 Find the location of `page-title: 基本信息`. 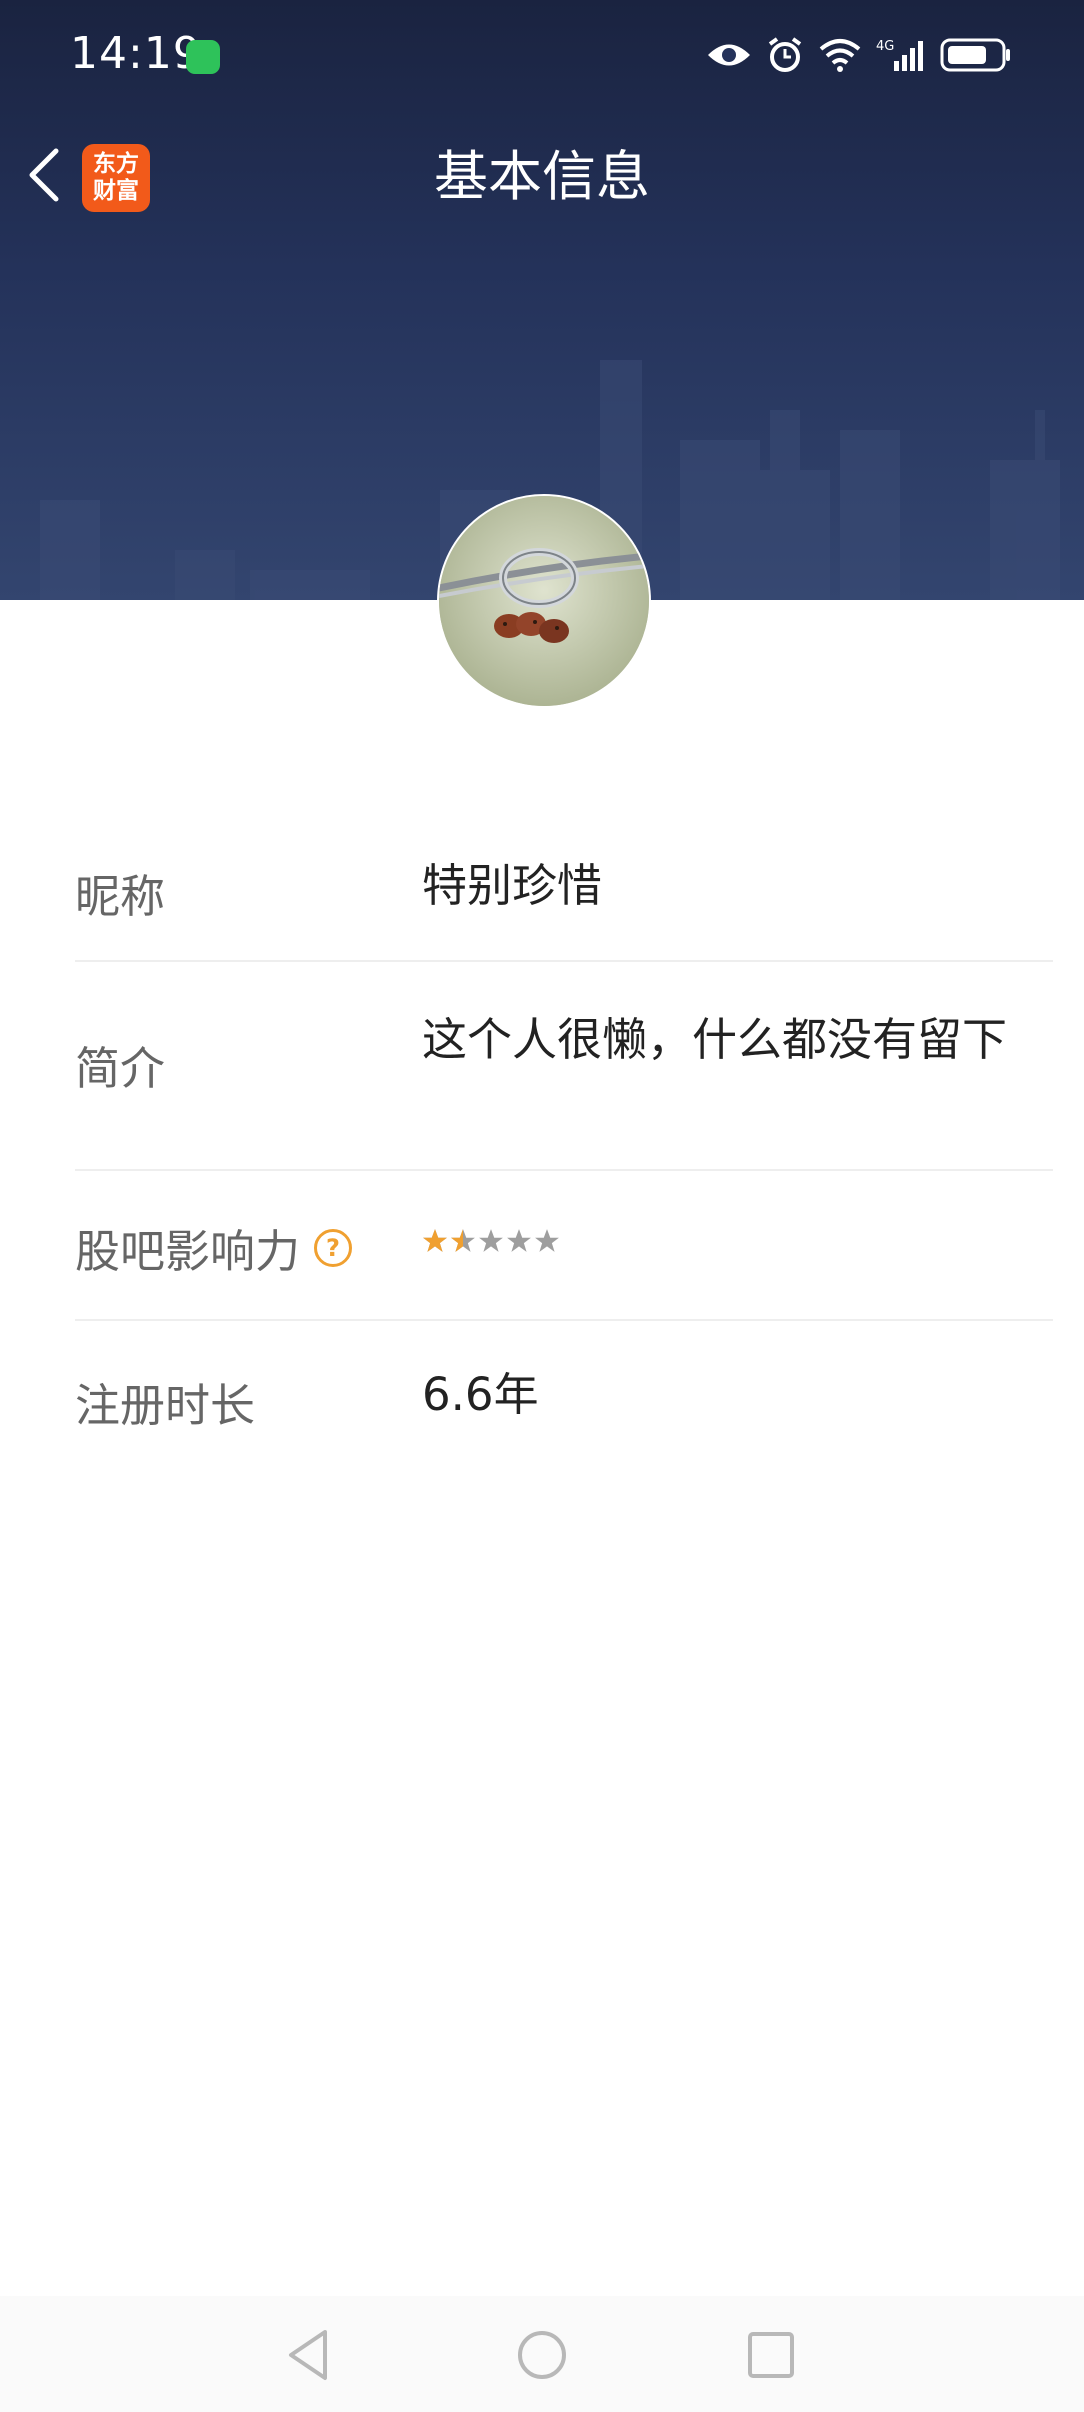

page-title: 基本信息 is located at coordinates (542, 176).